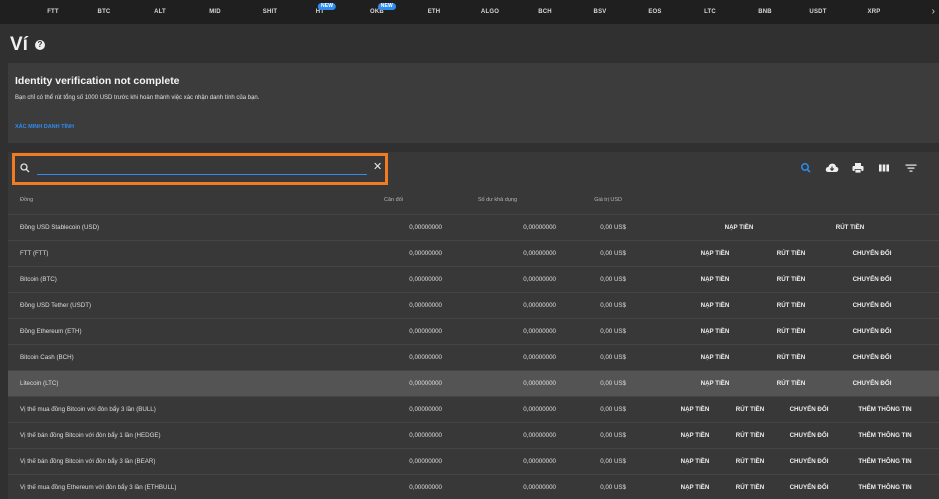  What do you see at coordinates (497, 200) in the screenshot?
I see `column-header-available: Số dư khả dụng` at bounding box center [497, 200].